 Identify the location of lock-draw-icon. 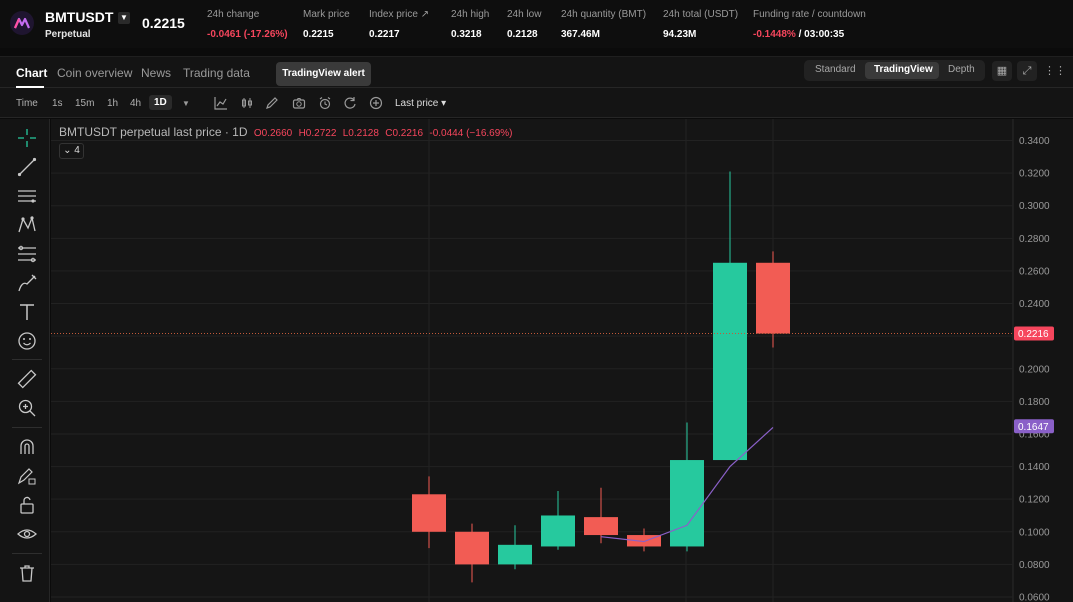
(27, 476).